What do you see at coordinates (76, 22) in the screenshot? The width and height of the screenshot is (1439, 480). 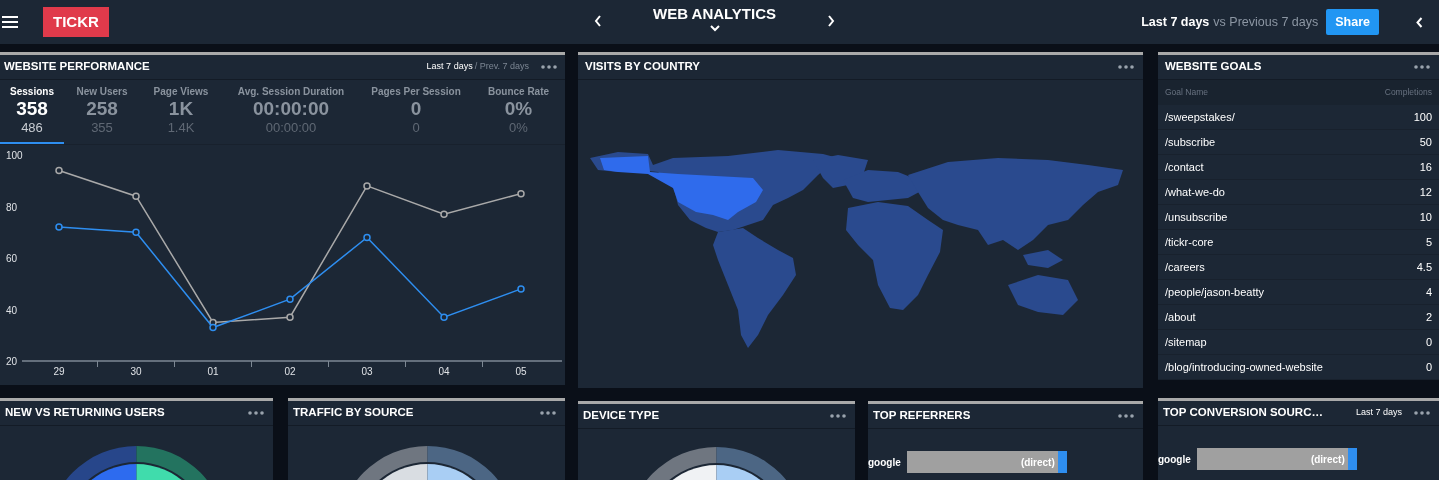 I see `logo: TICKR` at bounding box center [76, 22].